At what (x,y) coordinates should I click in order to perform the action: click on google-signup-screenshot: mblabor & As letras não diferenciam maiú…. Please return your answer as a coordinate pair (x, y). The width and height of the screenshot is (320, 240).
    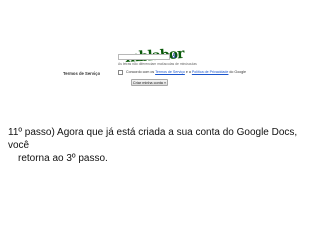
    Looking at the image, I should click on (152, 69).